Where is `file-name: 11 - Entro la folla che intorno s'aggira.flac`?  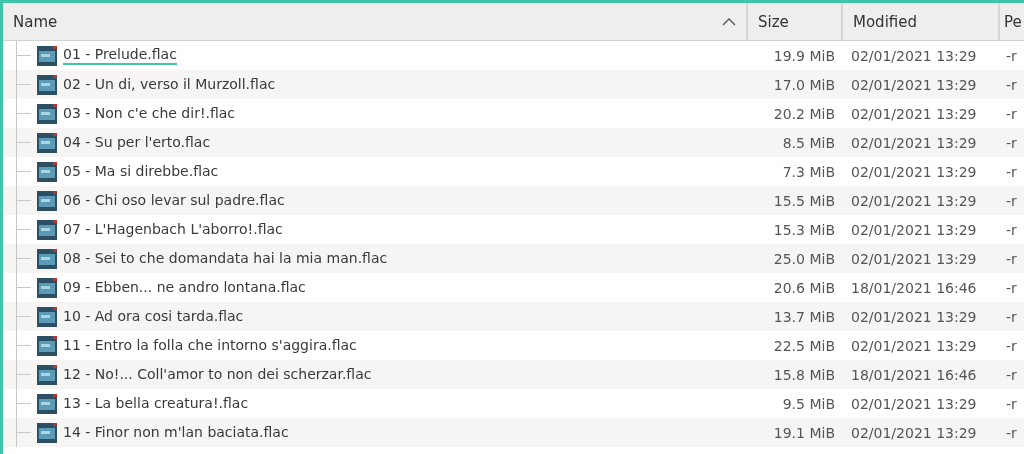
file-name: 11 - Entro la folla che intorno s'aggira.flac is located at coordinates (210, 345).